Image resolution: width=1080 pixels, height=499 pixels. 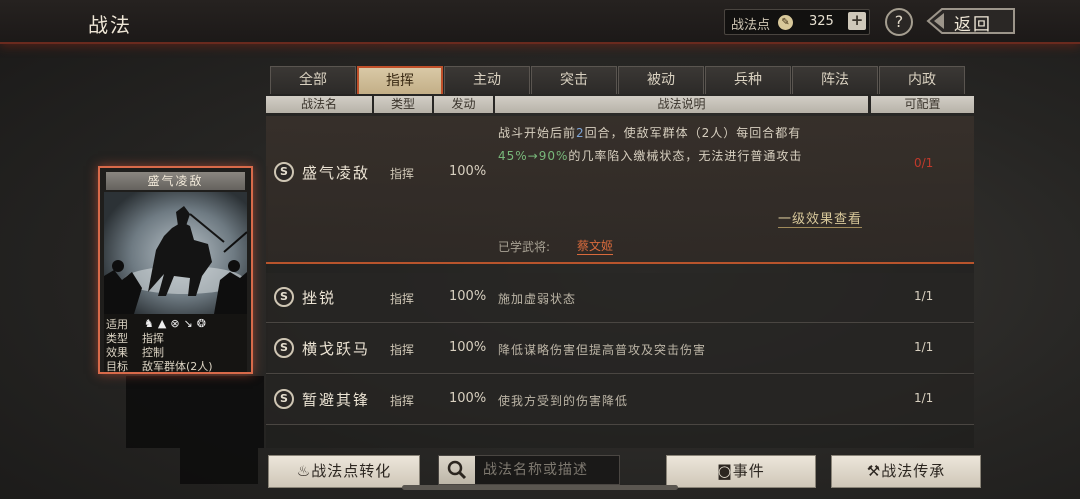 I want to click on back-label: 返回, so click(x=973, y=25).